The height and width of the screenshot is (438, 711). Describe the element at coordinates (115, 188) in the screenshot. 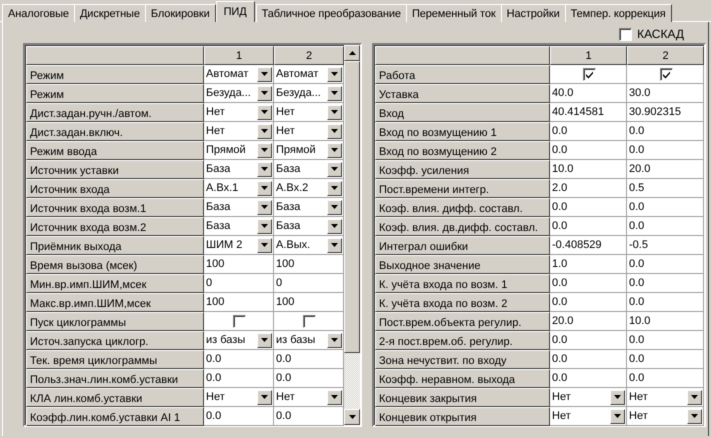

I see `row-label: Источник входа` at that location.